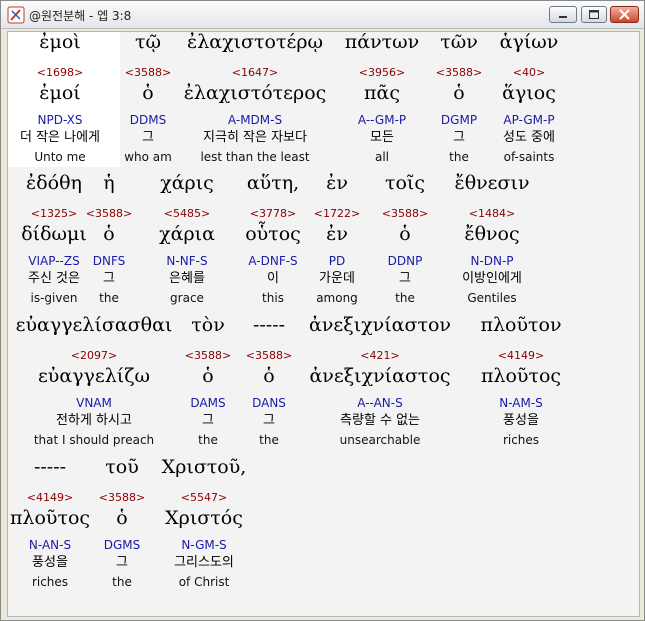 The width and height of the screenshot is (645, 621). What do you see at coordinates (54, 213) in the screenshot?
I see `word-strong: <1325>` at bounding box center [54, 213].